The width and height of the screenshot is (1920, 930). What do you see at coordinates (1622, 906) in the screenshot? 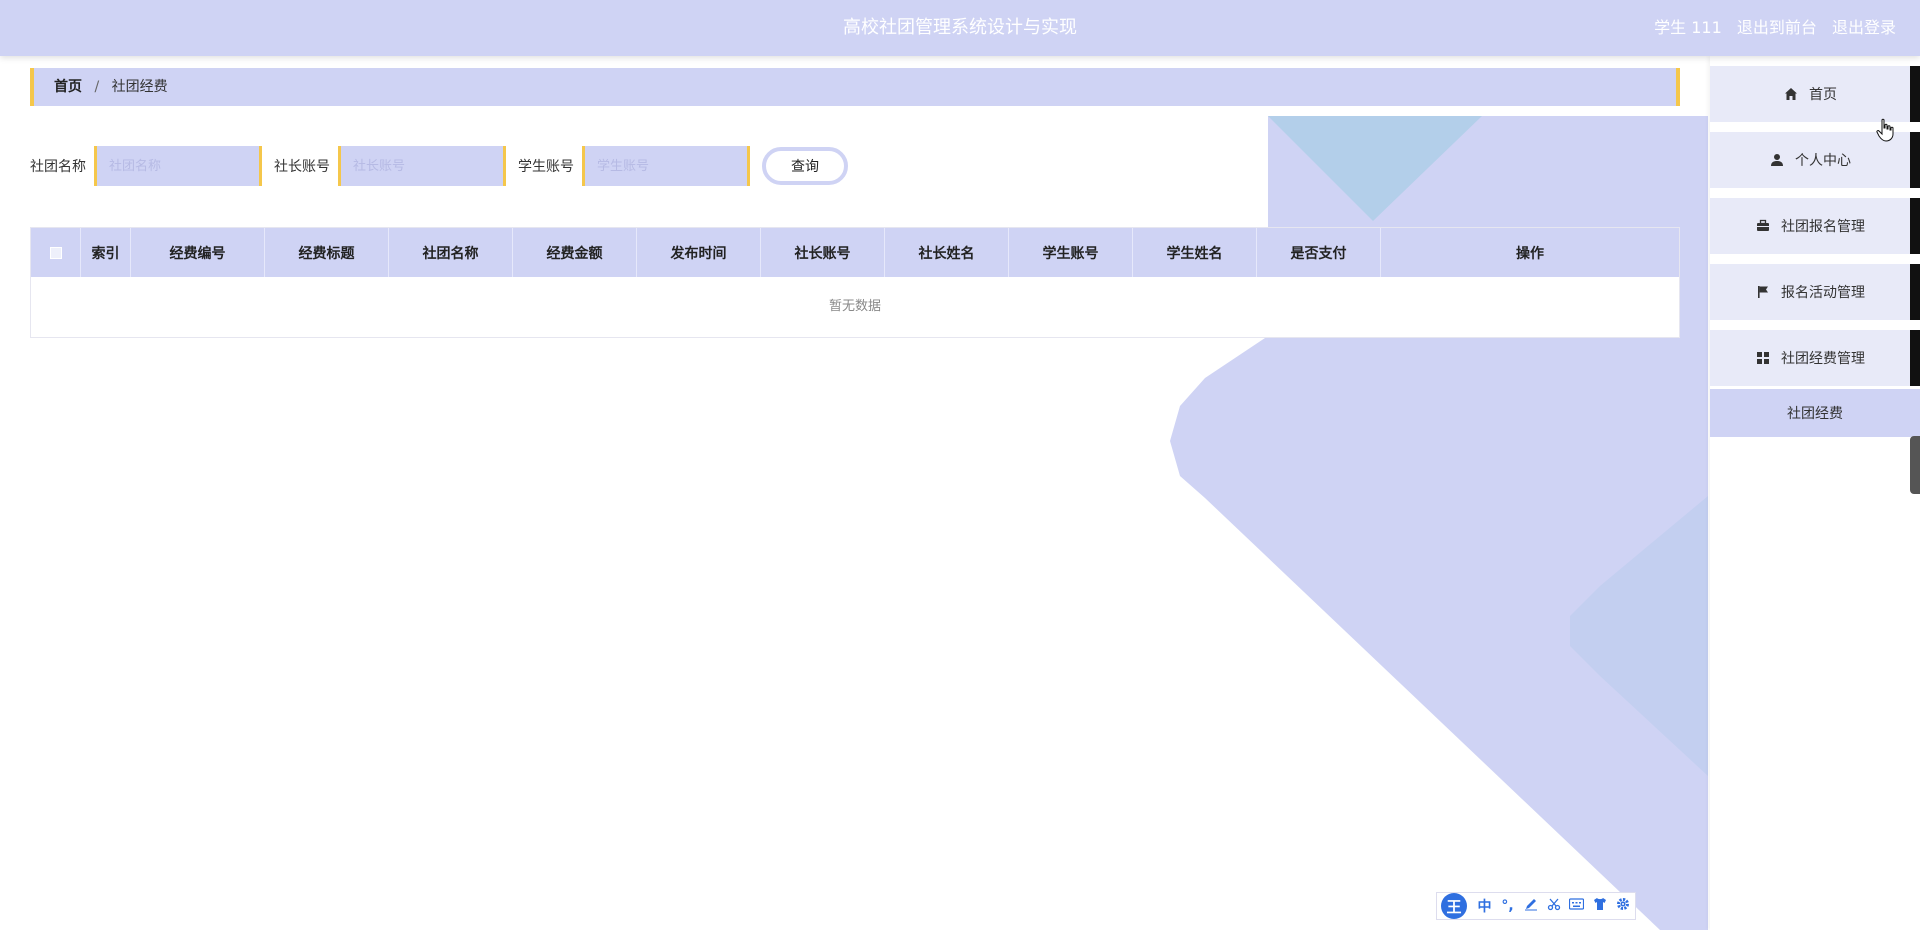
I see `settings-gear-icon` at bounding box center [1622, 906].